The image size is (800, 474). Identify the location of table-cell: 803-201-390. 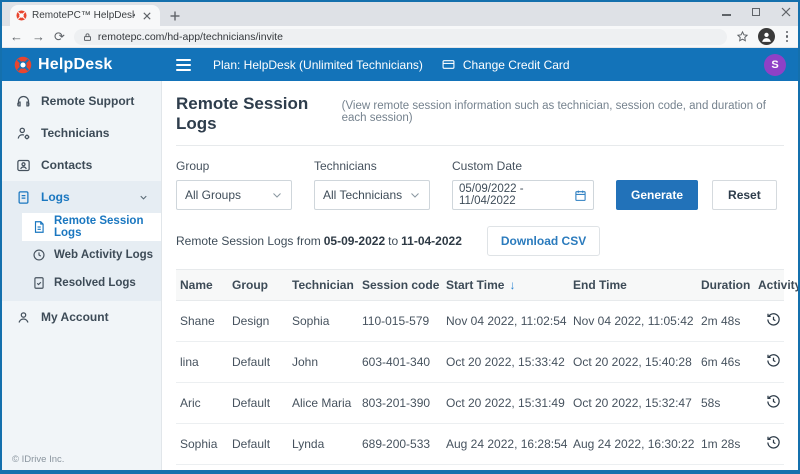
(400, 403).